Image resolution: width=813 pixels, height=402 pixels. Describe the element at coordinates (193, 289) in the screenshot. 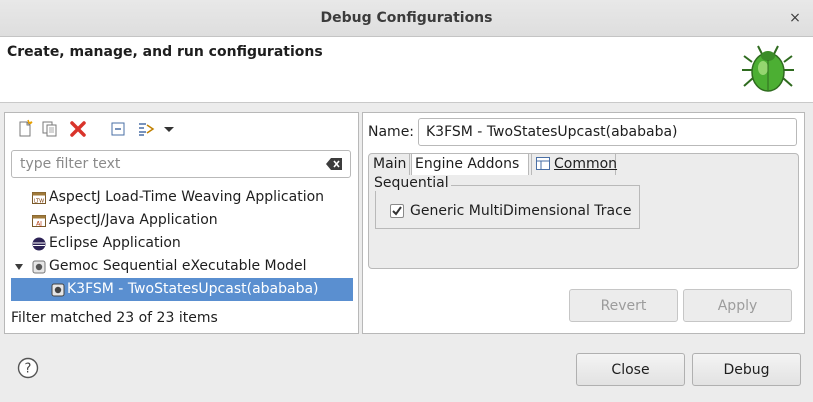

I see `tree-item-label: K3FSM - TwoStatesUpcast(abababa)` at that location.